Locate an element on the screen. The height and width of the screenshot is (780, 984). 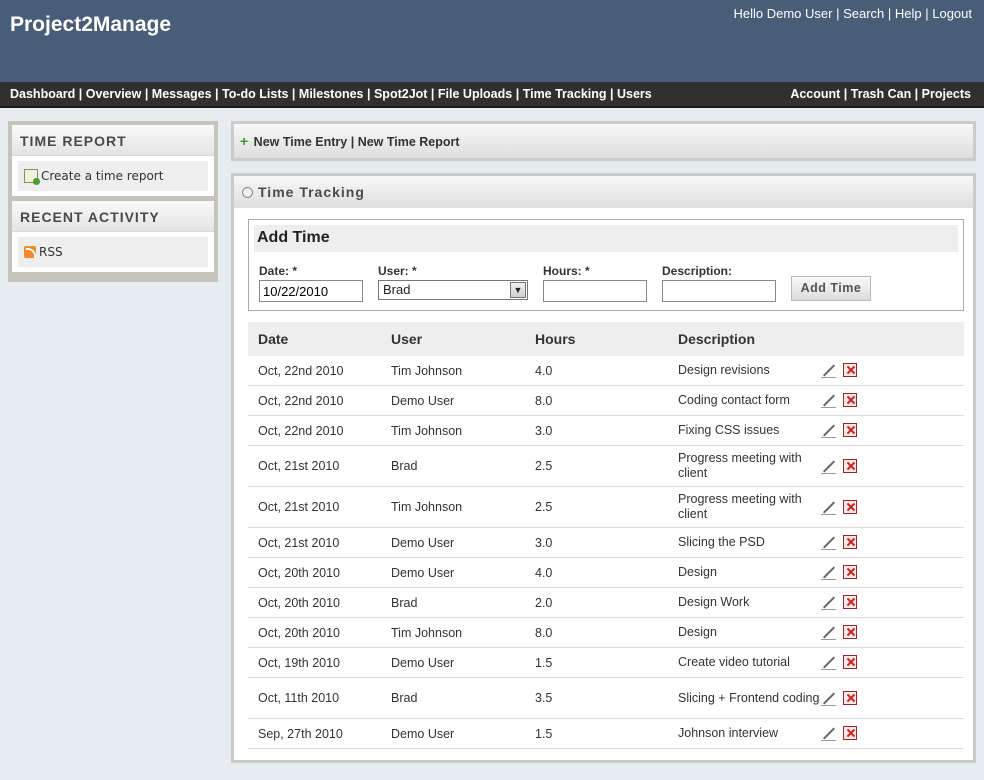
clock-icon is located at coordinates (247, 192).